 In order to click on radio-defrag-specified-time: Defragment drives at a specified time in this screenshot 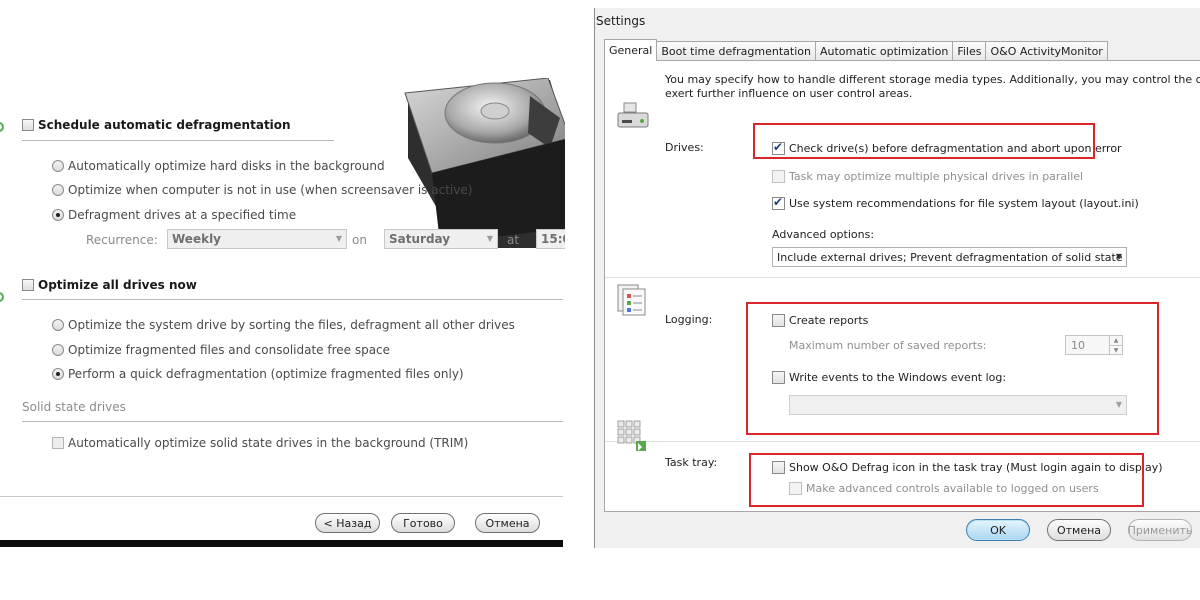, I will do `click(174, 215)`.